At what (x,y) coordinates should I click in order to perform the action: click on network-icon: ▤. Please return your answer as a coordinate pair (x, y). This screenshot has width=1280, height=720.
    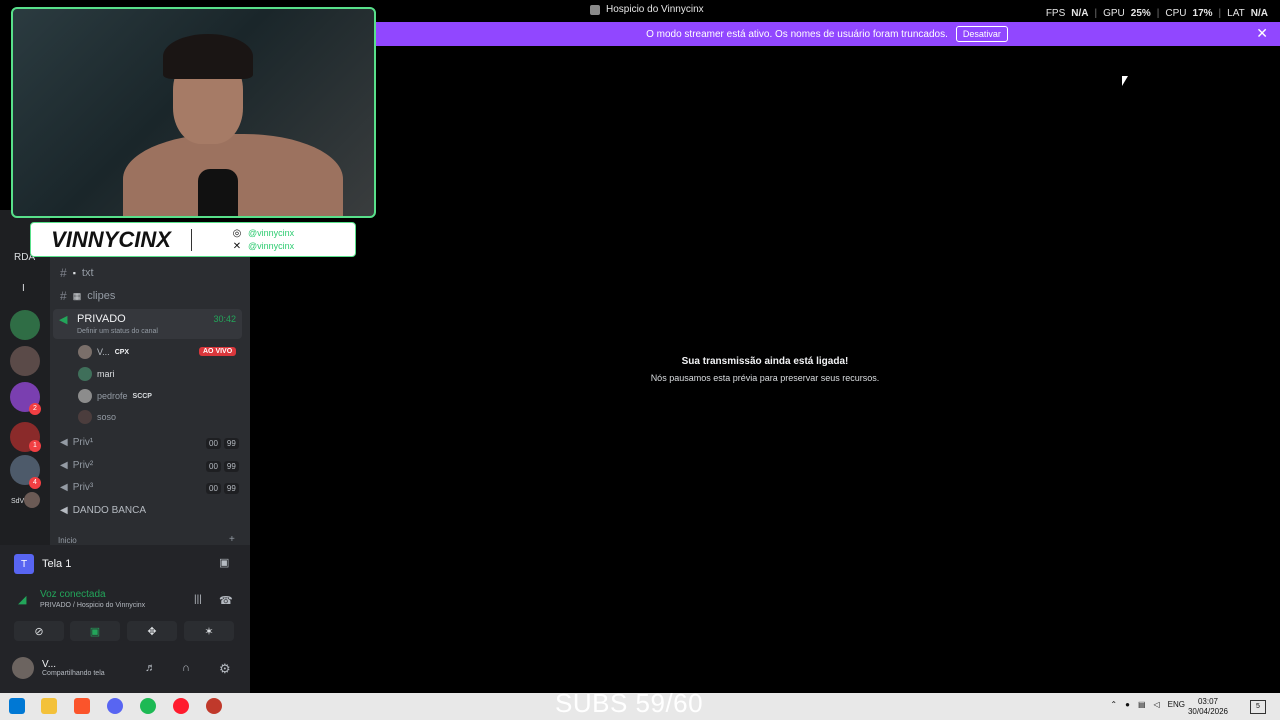
    Looking at the image, I should click on (1142, 704).